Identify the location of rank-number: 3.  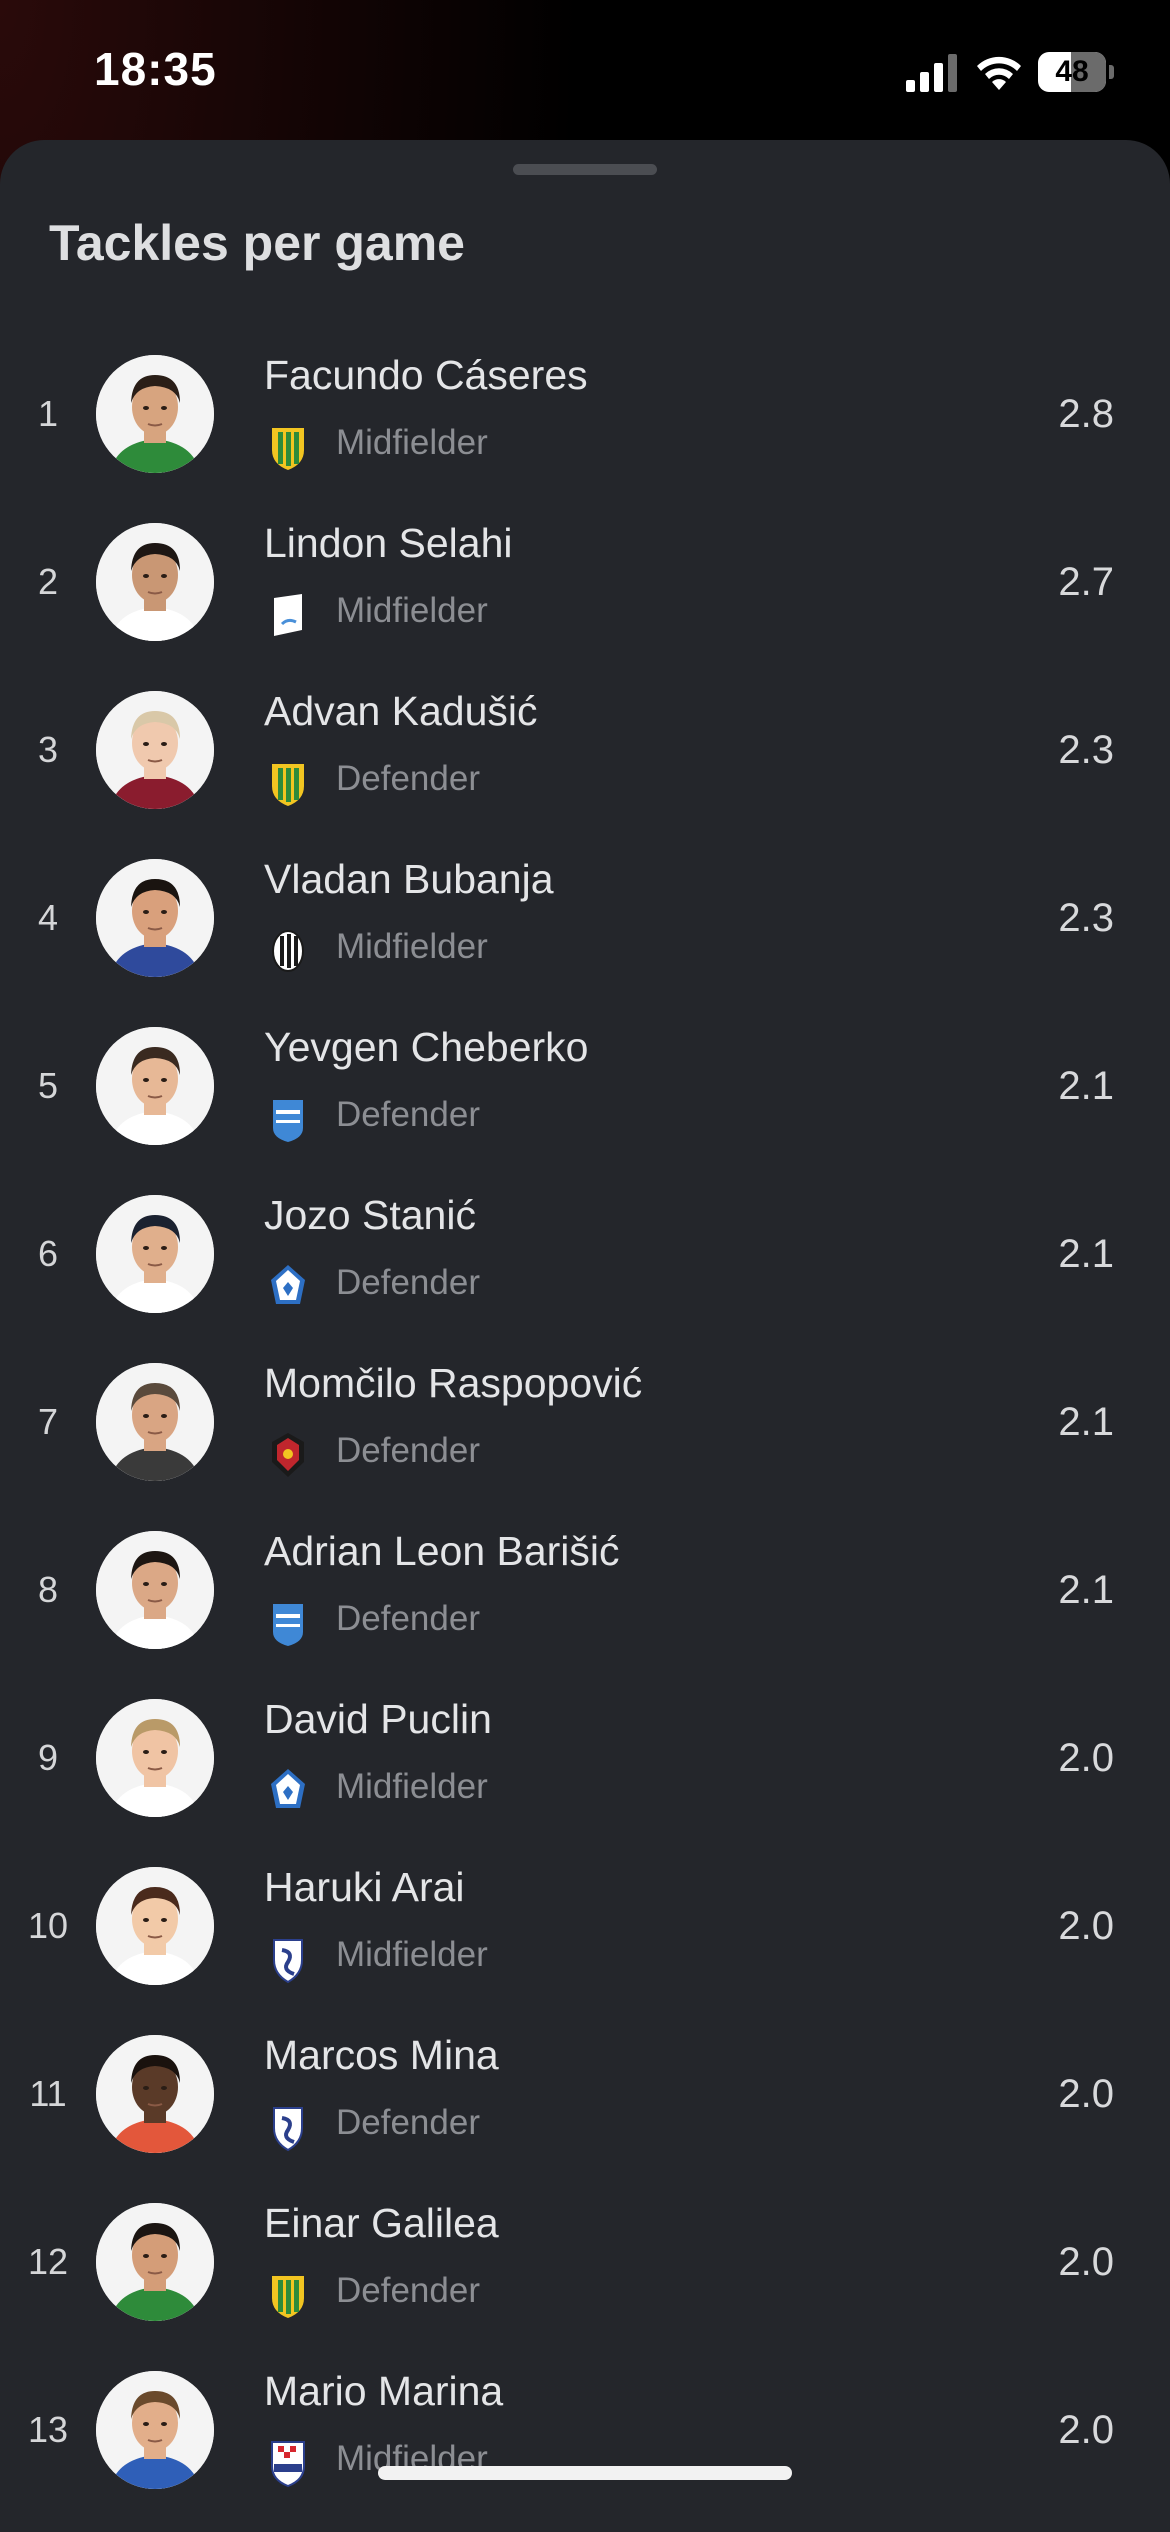
(48, 749).